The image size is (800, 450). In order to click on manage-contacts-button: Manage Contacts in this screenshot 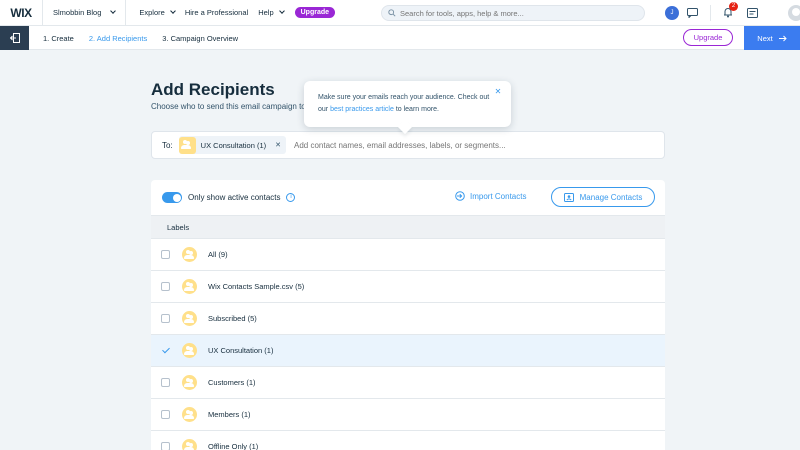, I will do `click(603, 197)`.